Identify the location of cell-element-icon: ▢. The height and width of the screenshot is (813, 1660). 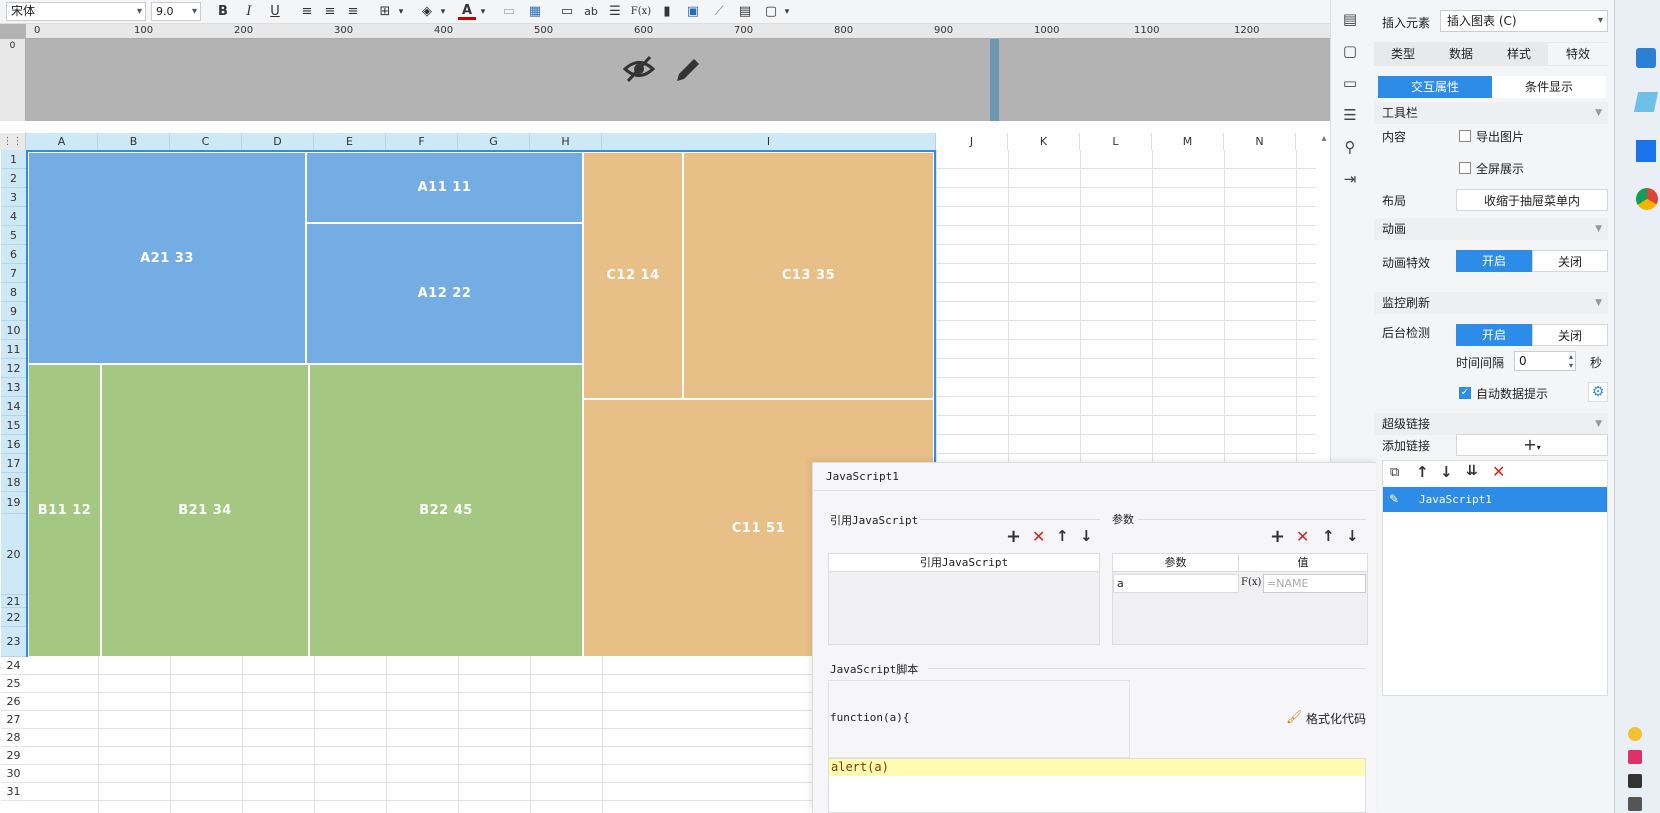
(1350, 52).